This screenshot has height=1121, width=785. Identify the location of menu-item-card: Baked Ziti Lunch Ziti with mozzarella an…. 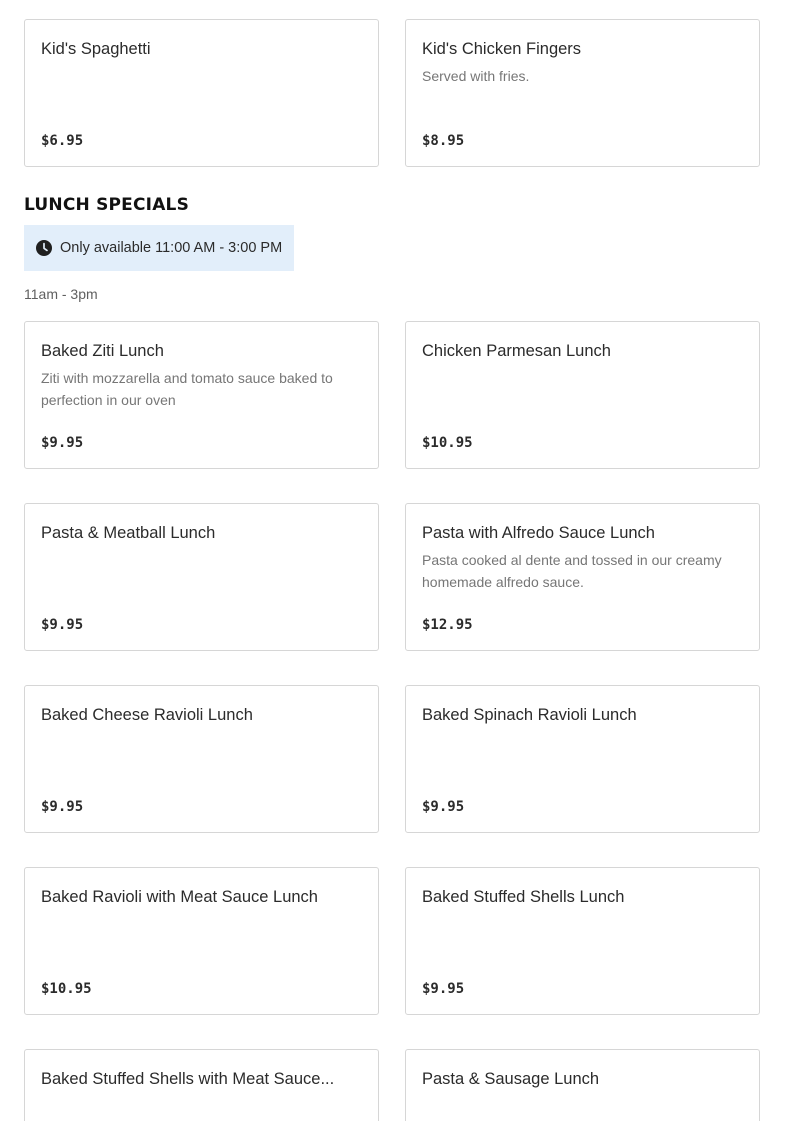
(201, 395).